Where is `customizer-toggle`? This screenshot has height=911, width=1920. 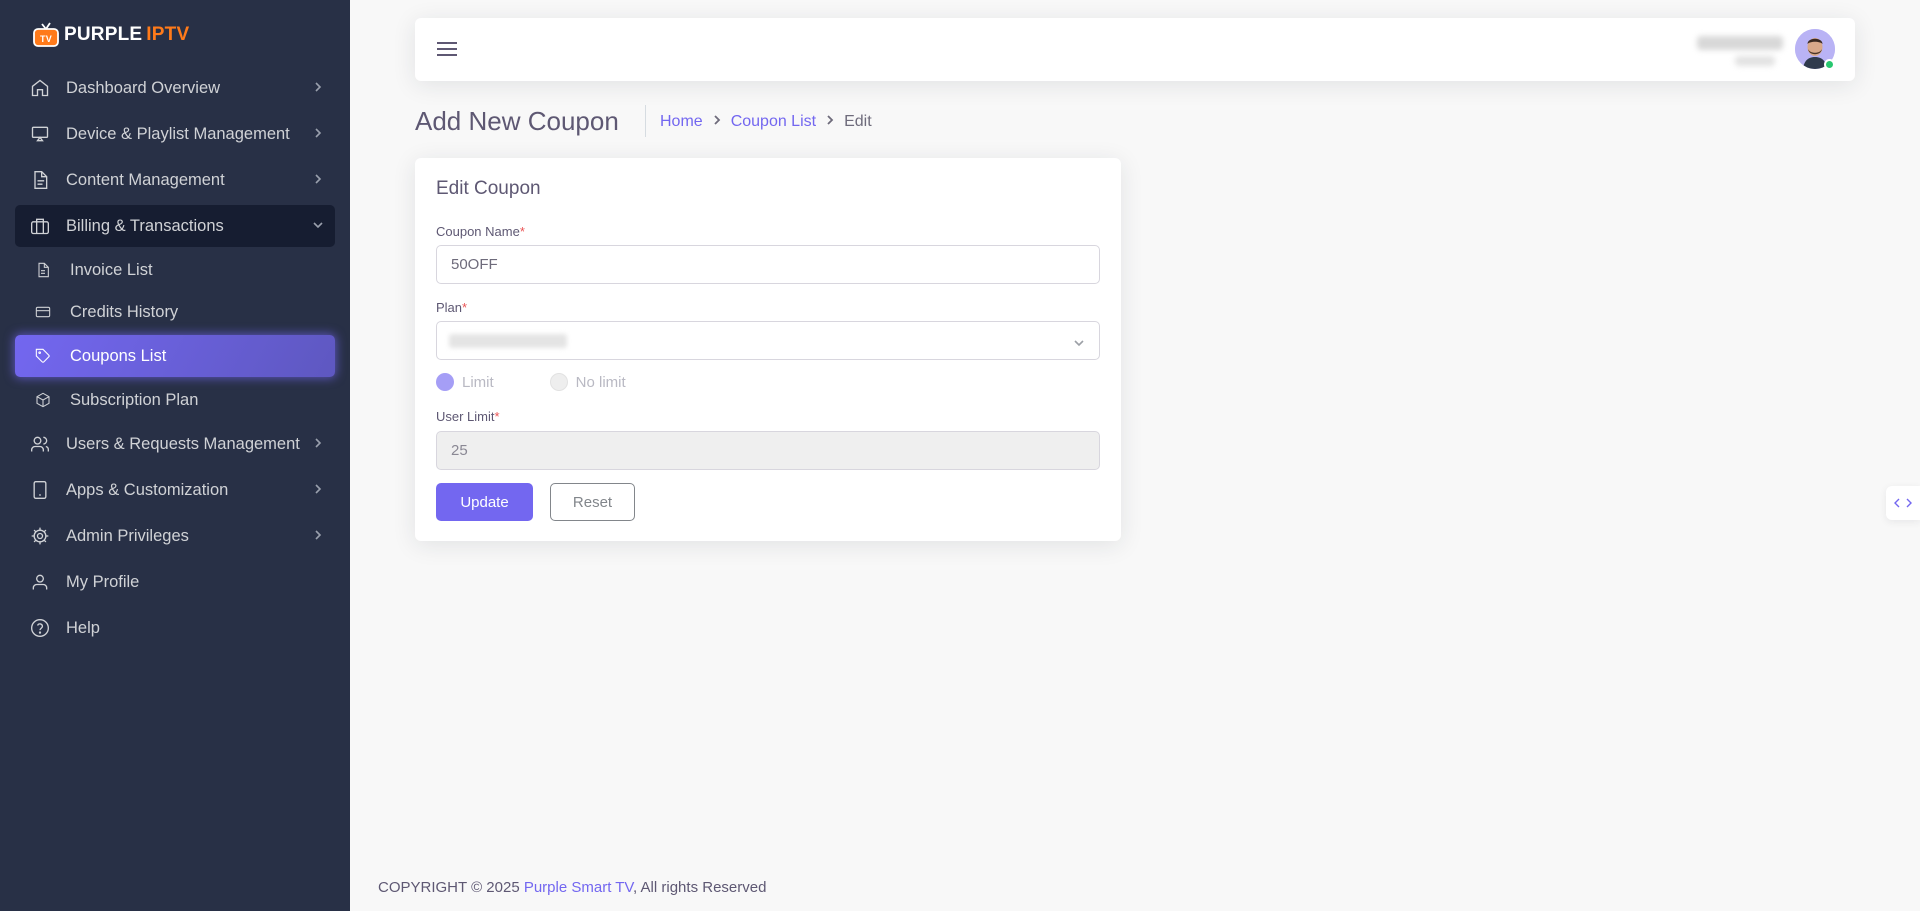 customizer-toggle is located at coordinates (1903, 503).